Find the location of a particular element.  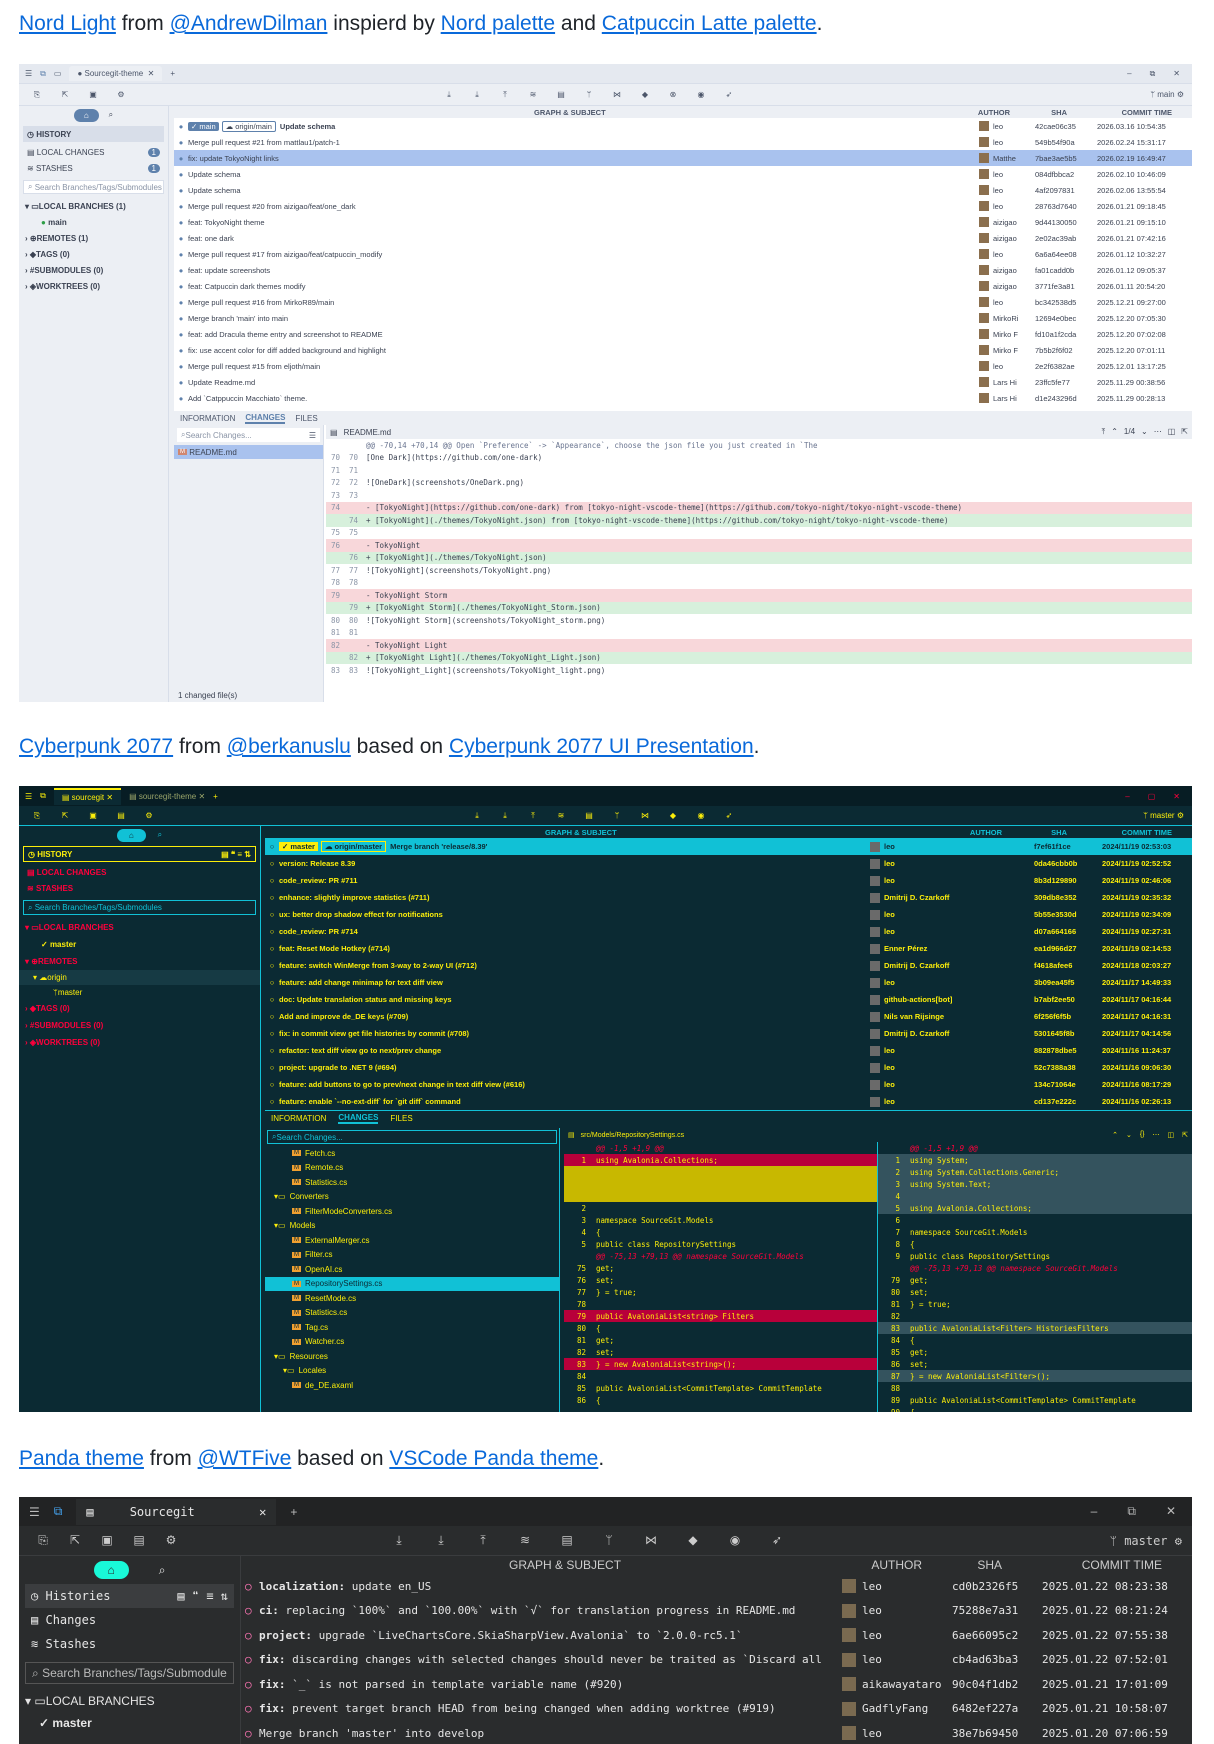

tab-sourcegit: ▤ sourcegit ✕ is located at coordinates (87, 796).